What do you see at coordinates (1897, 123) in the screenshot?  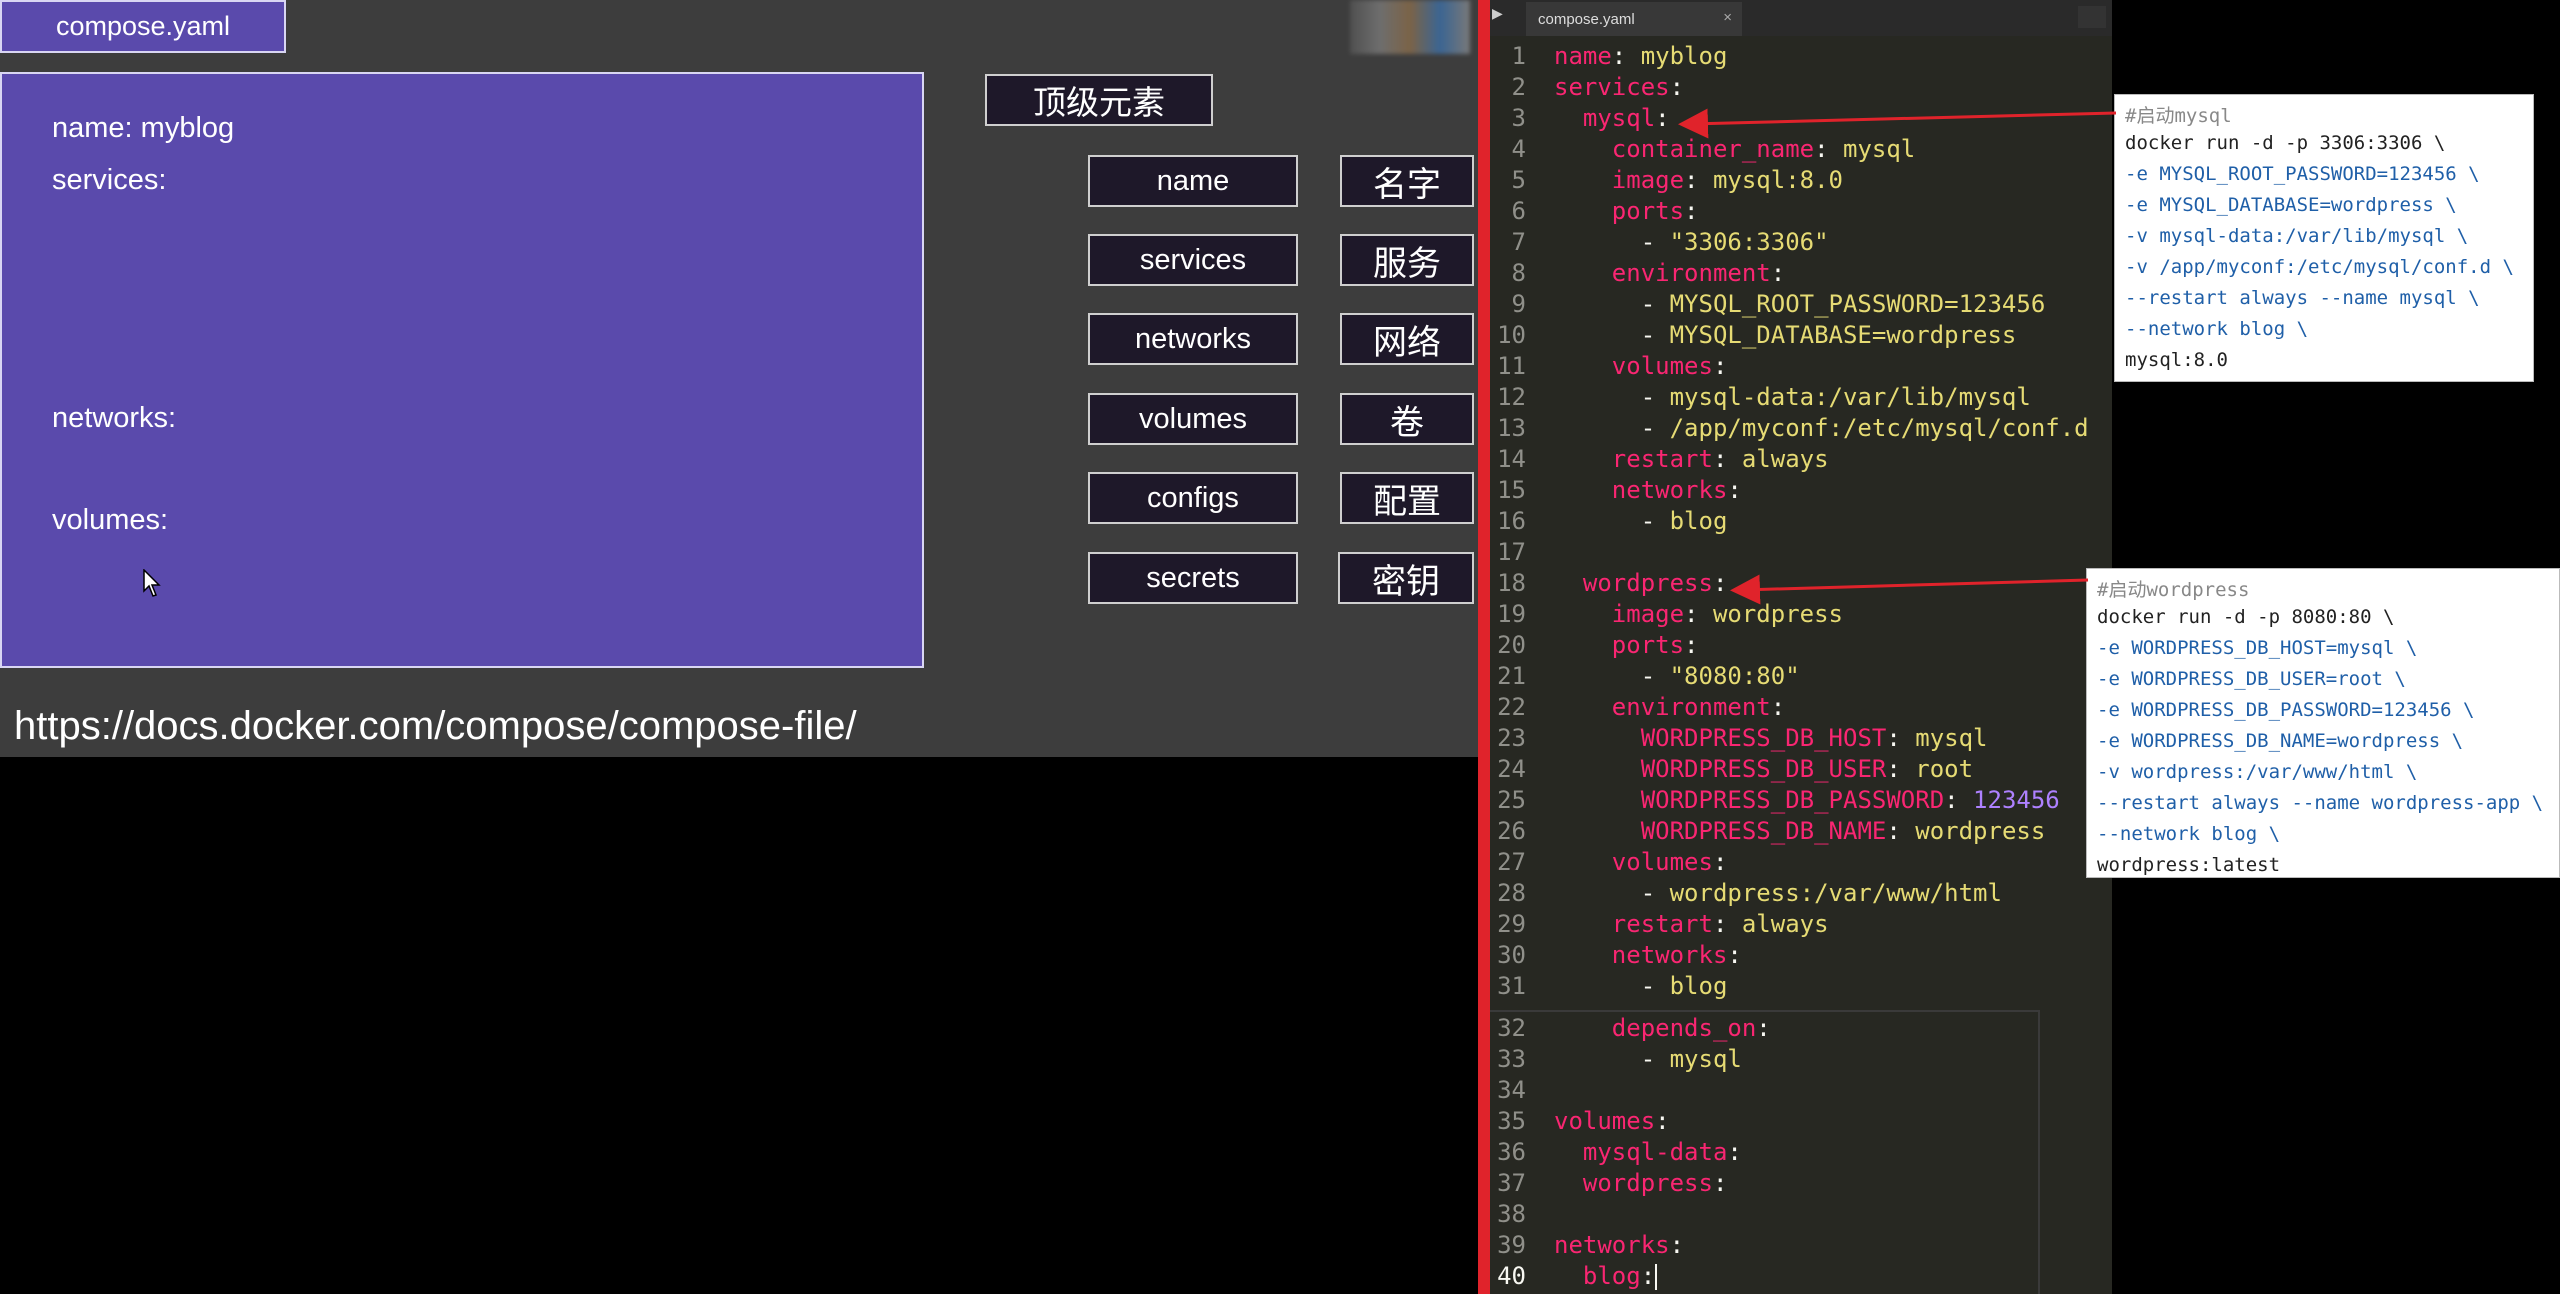 I see `arrow-to-mysql` at bounding box center [1897, 123].